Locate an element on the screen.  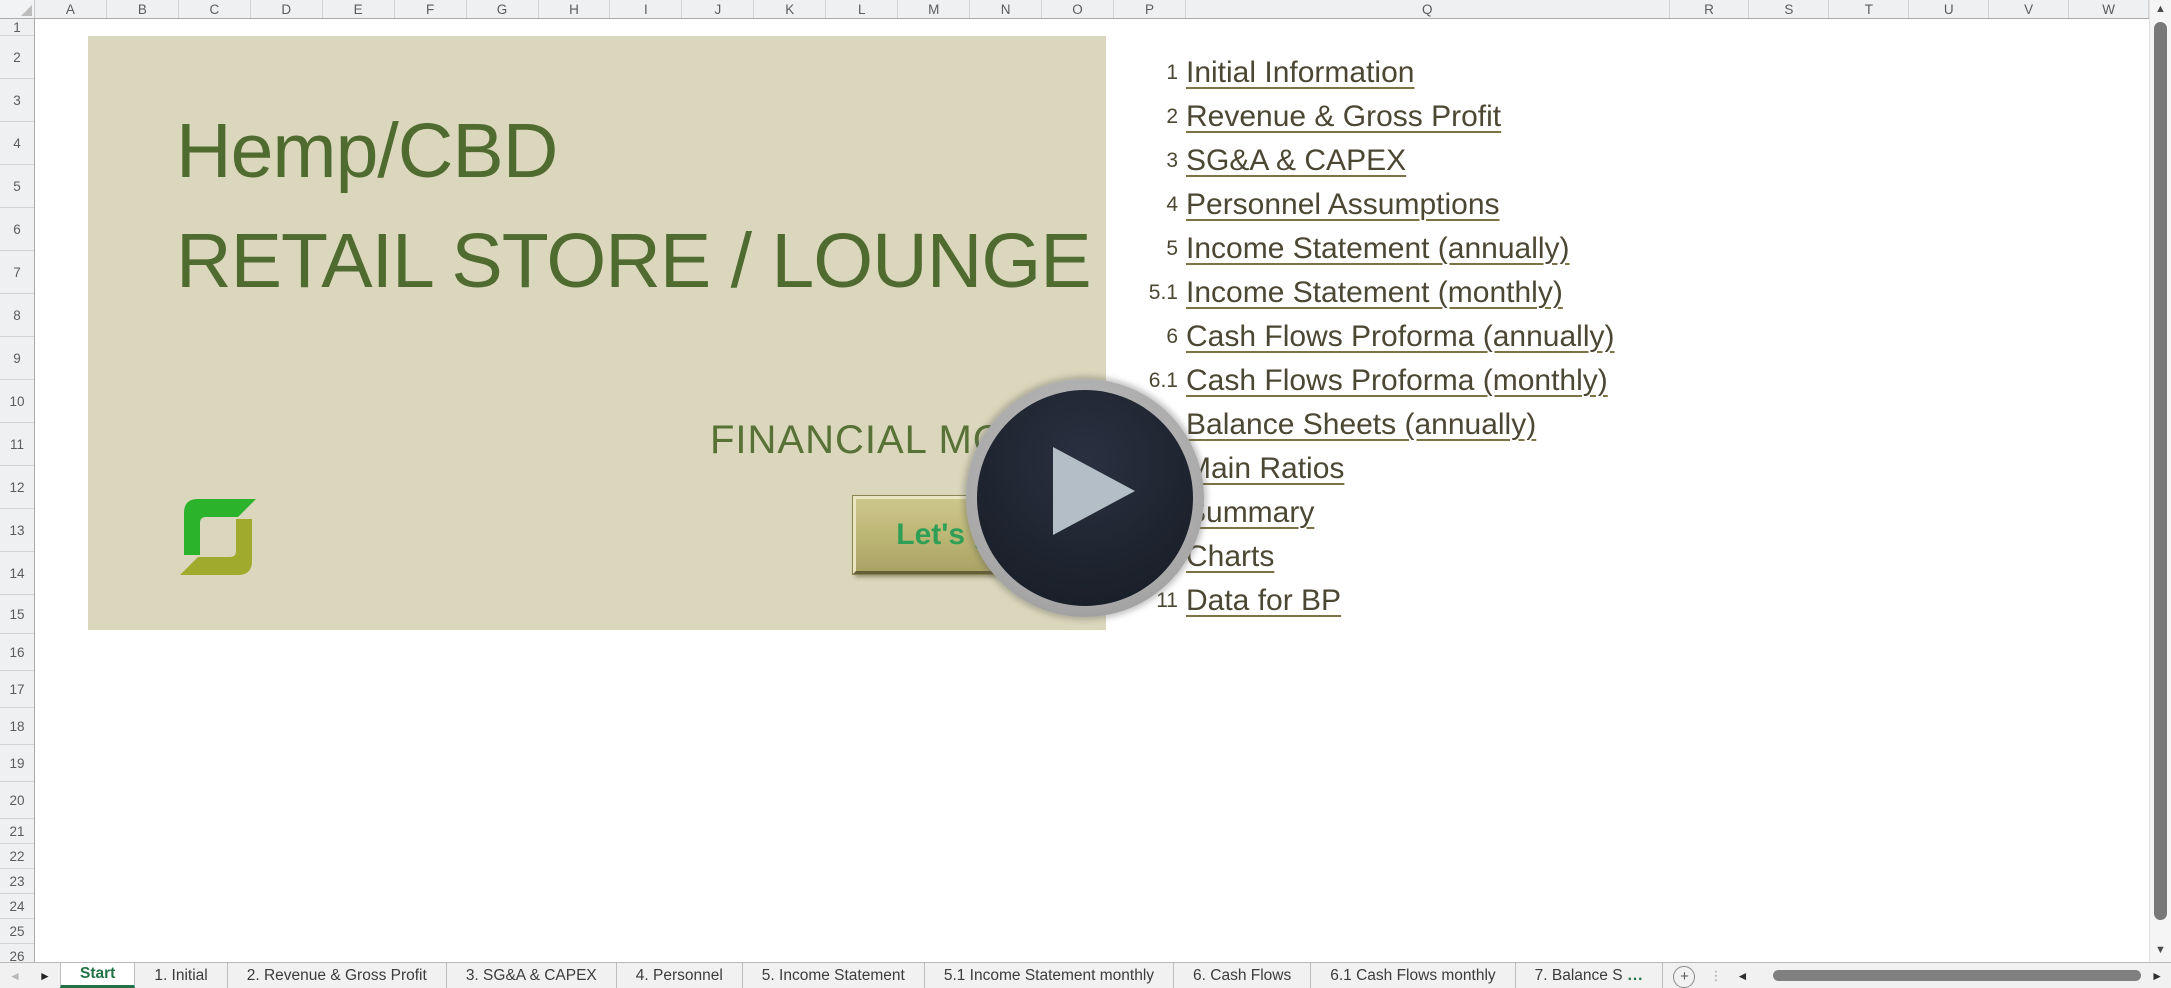
add-sheet-button: + is located at coordinates (1684, 976).